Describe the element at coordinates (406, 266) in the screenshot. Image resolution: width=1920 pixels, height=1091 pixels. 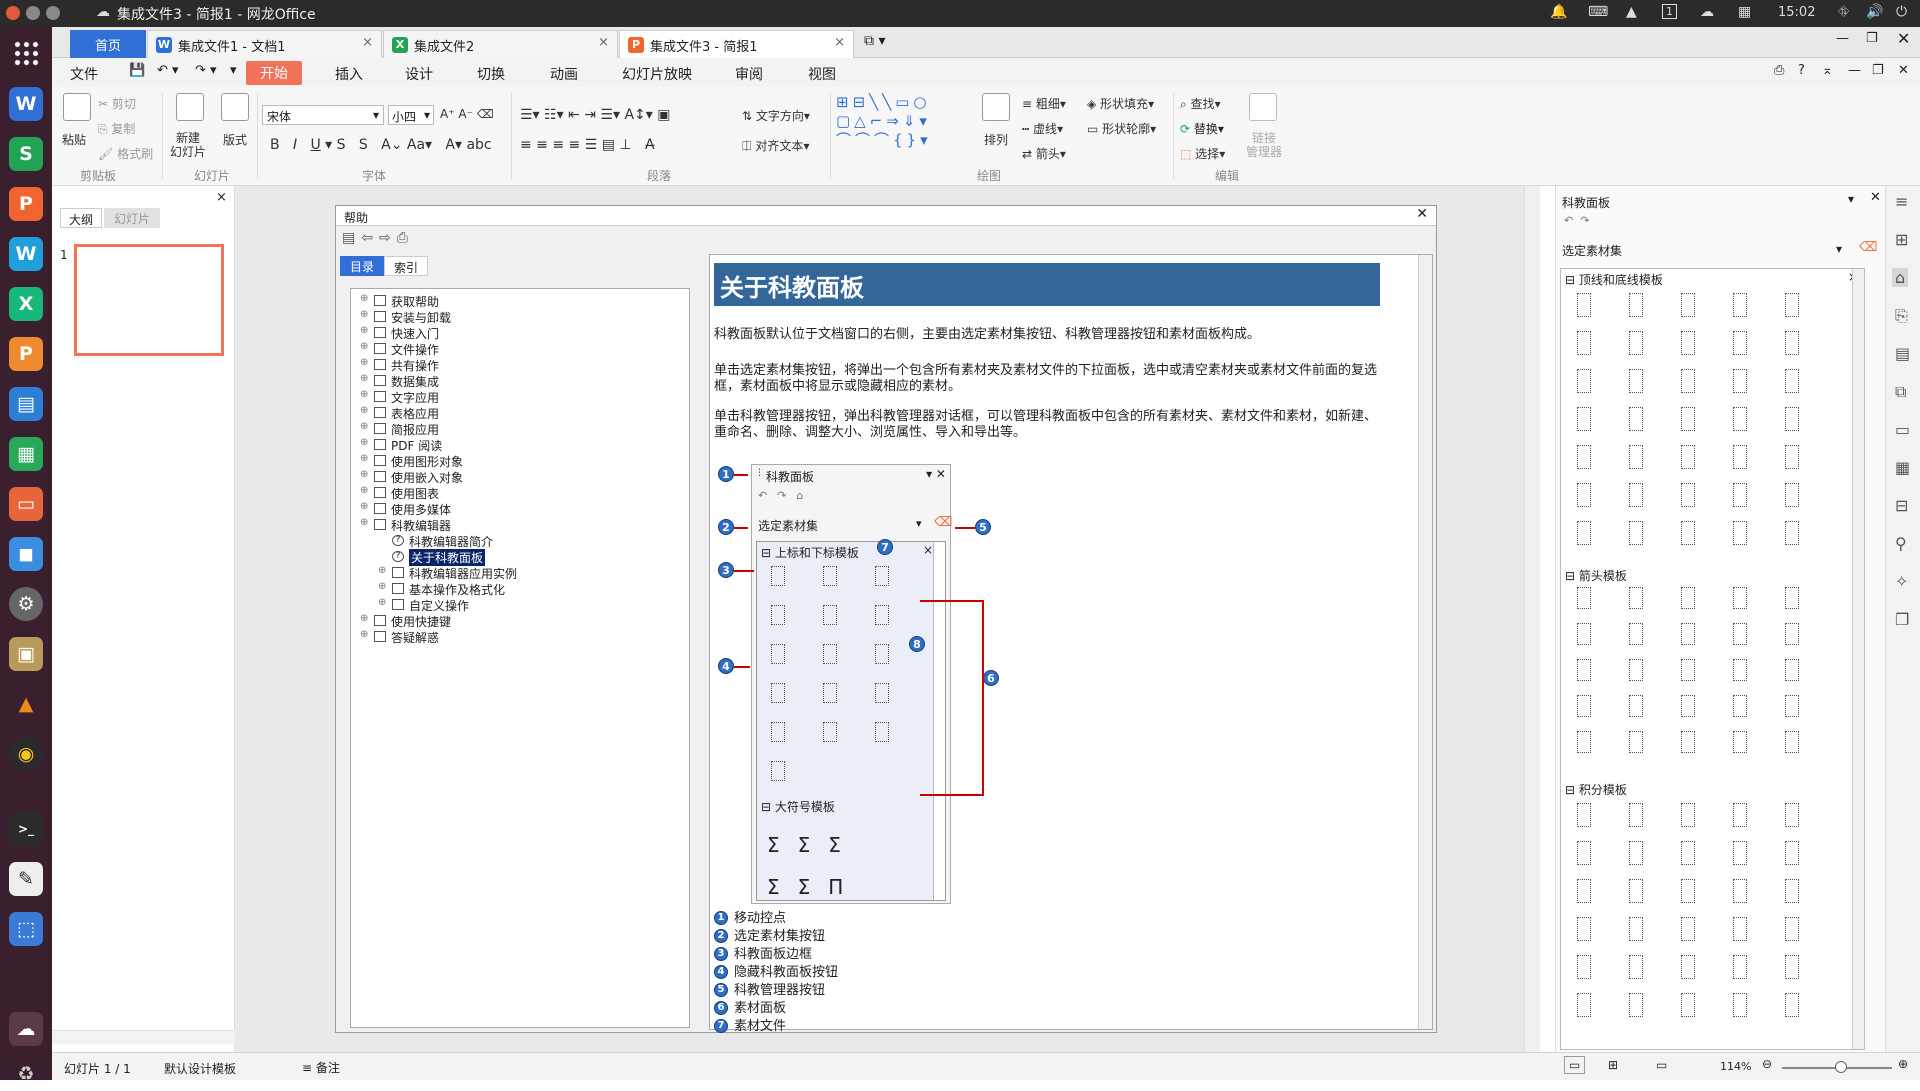
I see `tab-index: 索引` at that location.